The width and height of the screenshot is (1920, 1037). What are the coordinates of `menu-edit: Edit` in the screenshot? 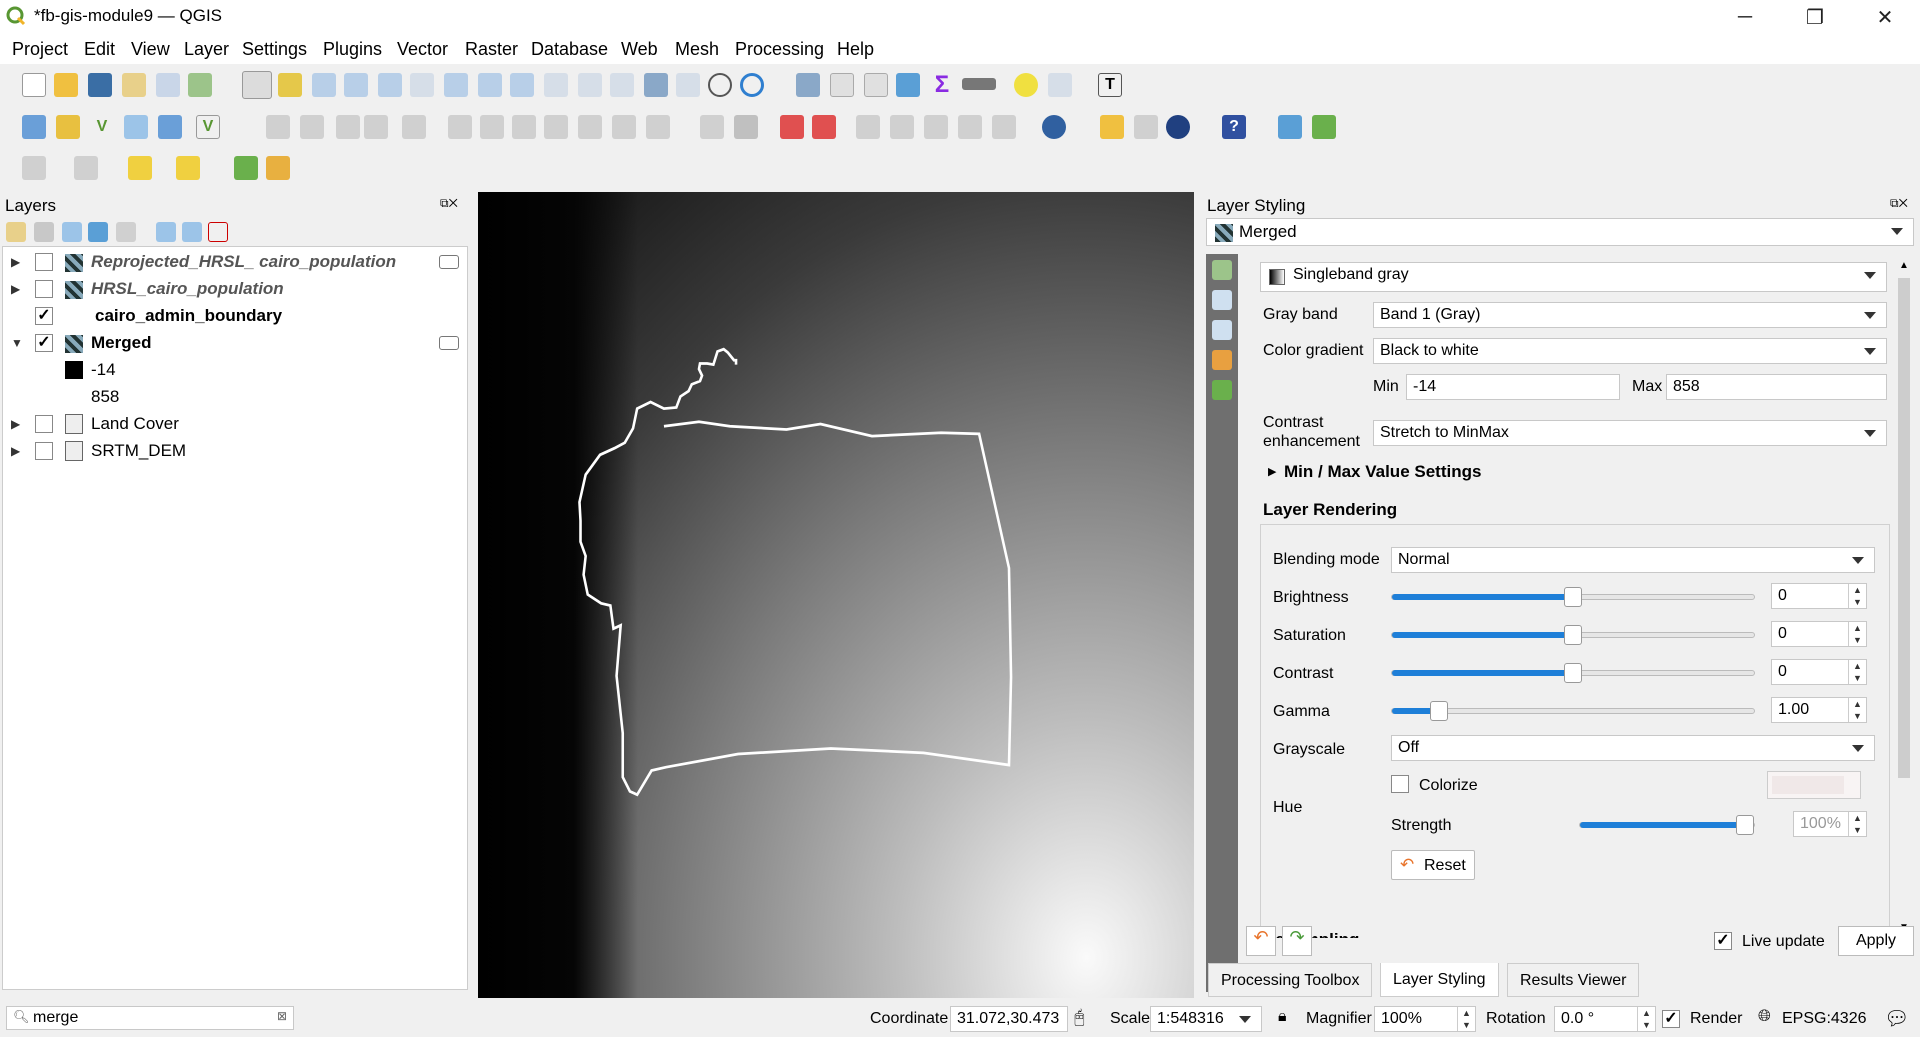 It's located at (99, 49).